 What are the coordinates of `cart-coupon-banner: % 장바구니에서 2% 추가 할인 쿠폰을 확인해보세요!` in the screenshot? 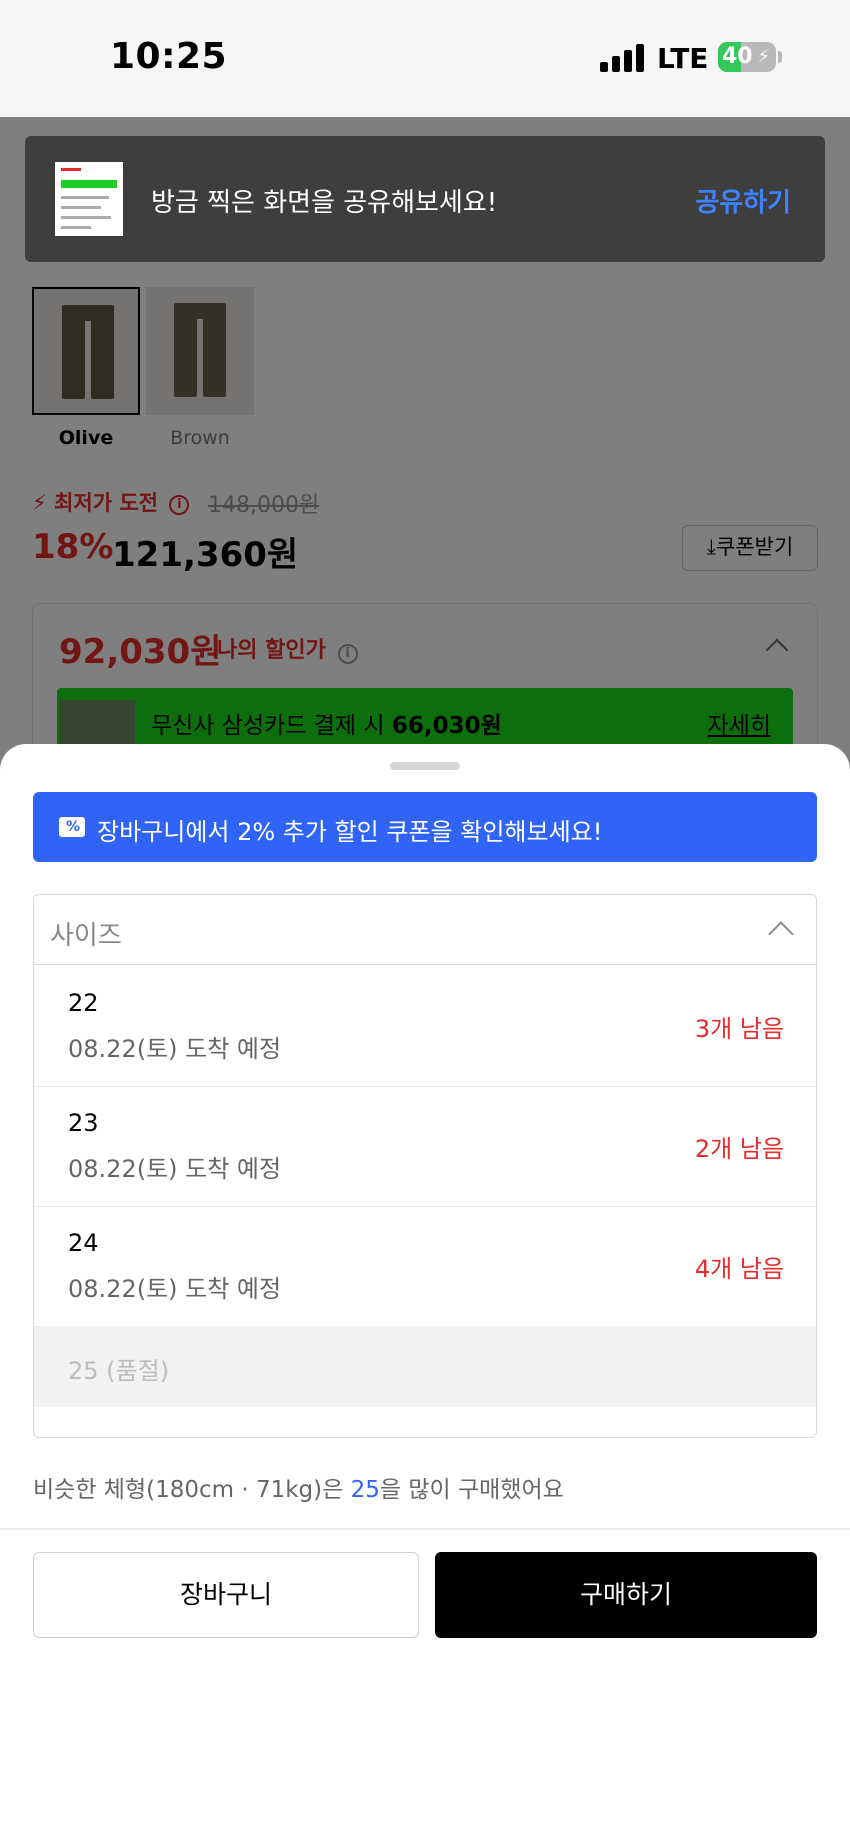 It's located at (425, 827).